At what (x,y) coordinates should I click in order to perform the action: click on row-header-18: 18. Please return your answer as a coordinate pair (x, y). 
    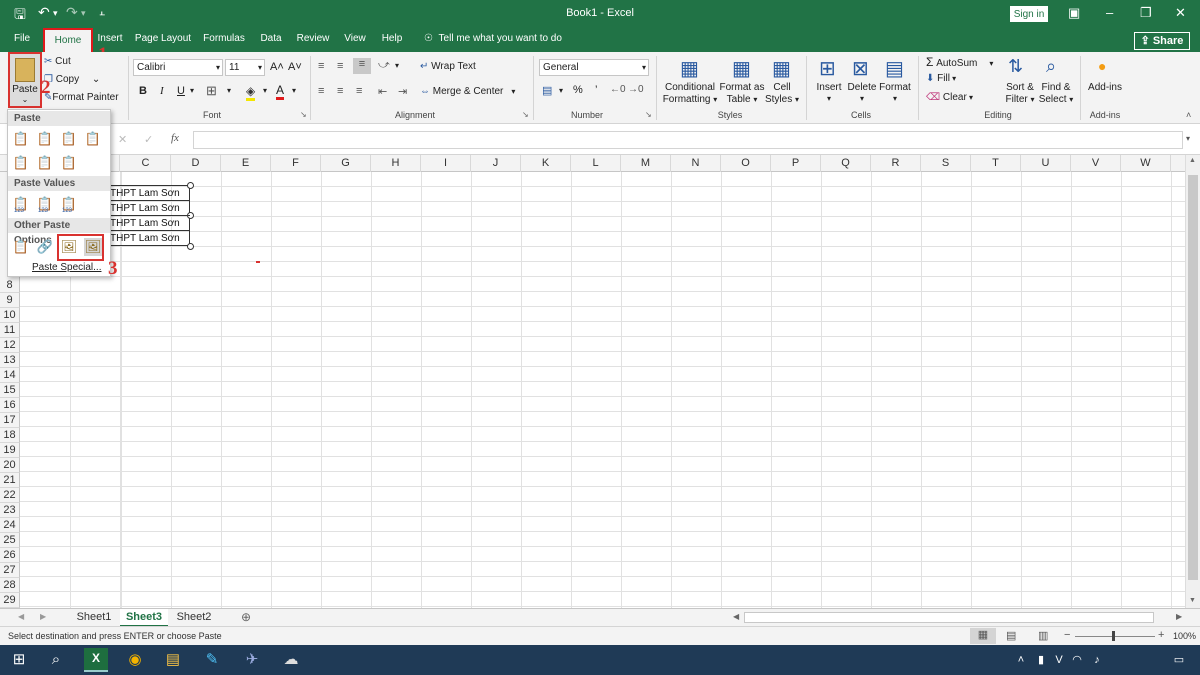
    Looking at the image, I should click on (10, 435).